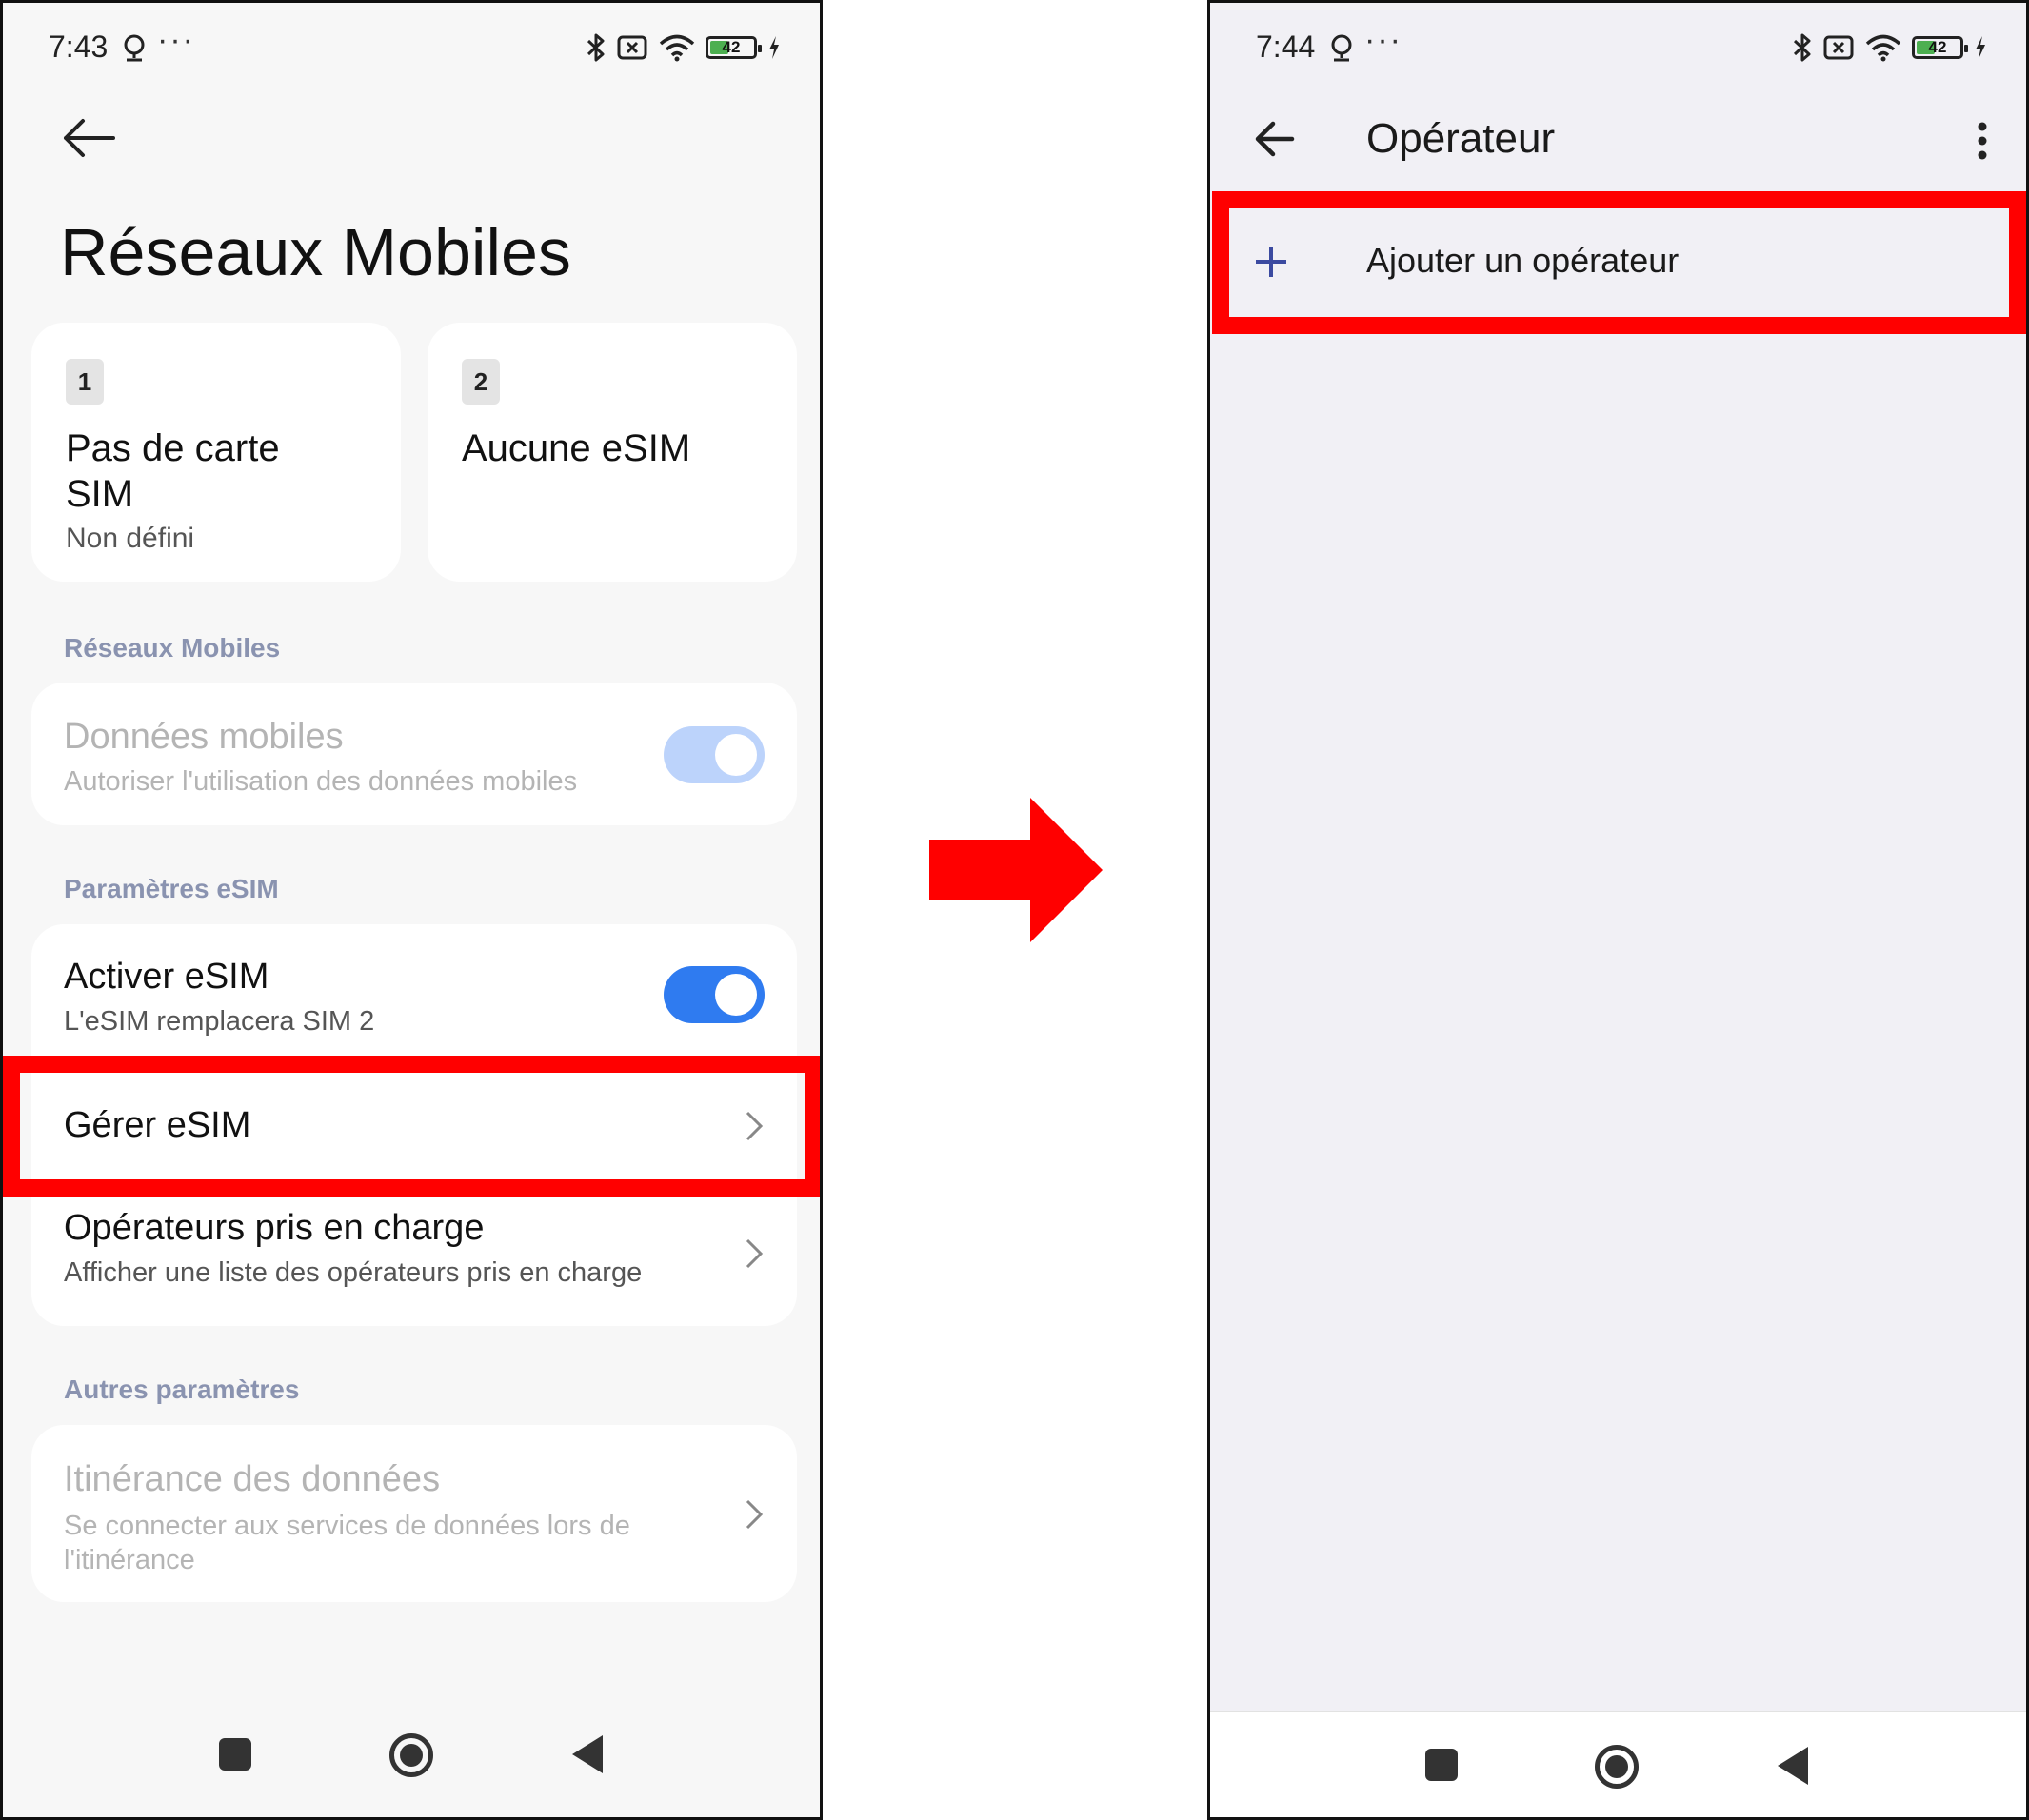 The width and height of the screenshot is (2029, 1820). I want to click on mobile-data-title: Données mobiles, so click(204, 737).